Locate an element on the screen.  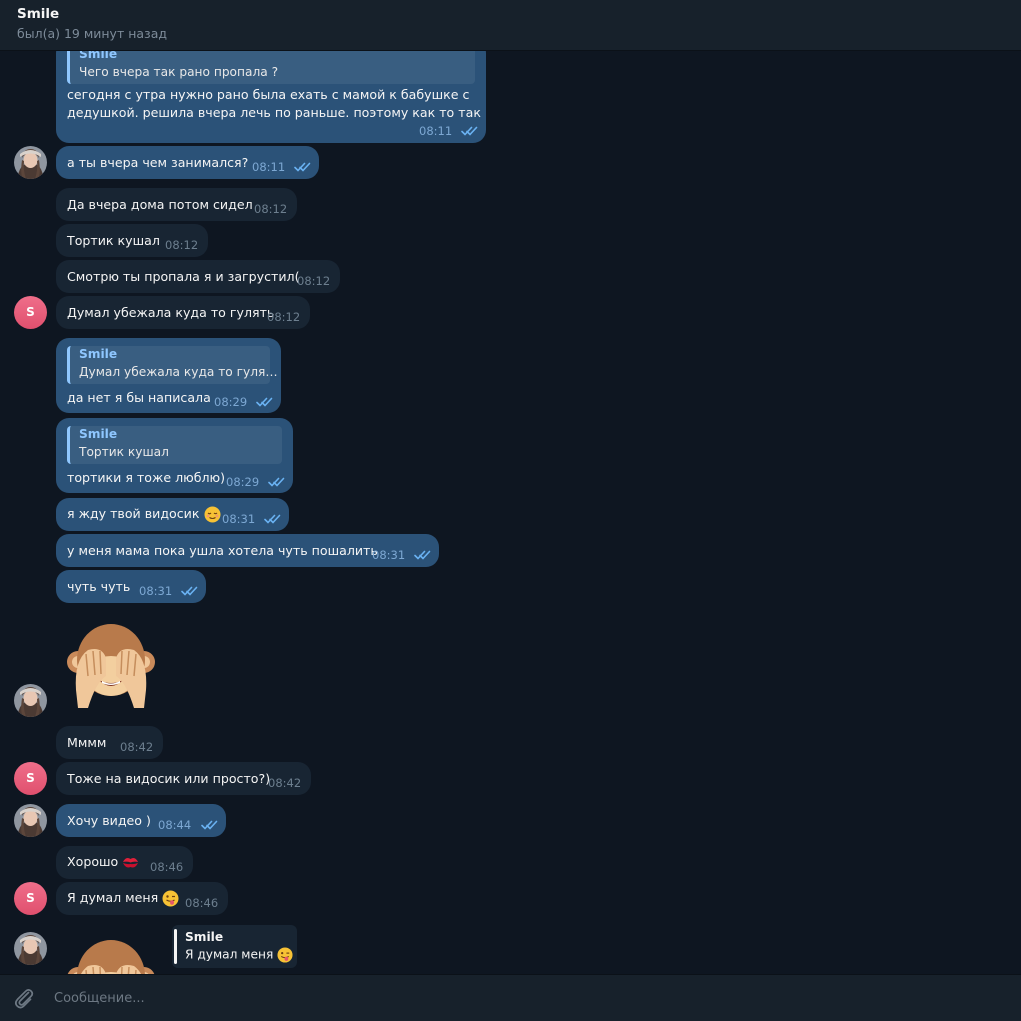
message-incoming: Тортик кушал 08:12 is located at coordinates (132, 240).